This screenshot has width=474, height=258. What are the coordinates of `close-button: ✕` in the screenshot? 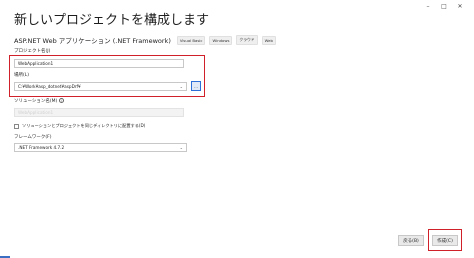 It's located at (460, 6).